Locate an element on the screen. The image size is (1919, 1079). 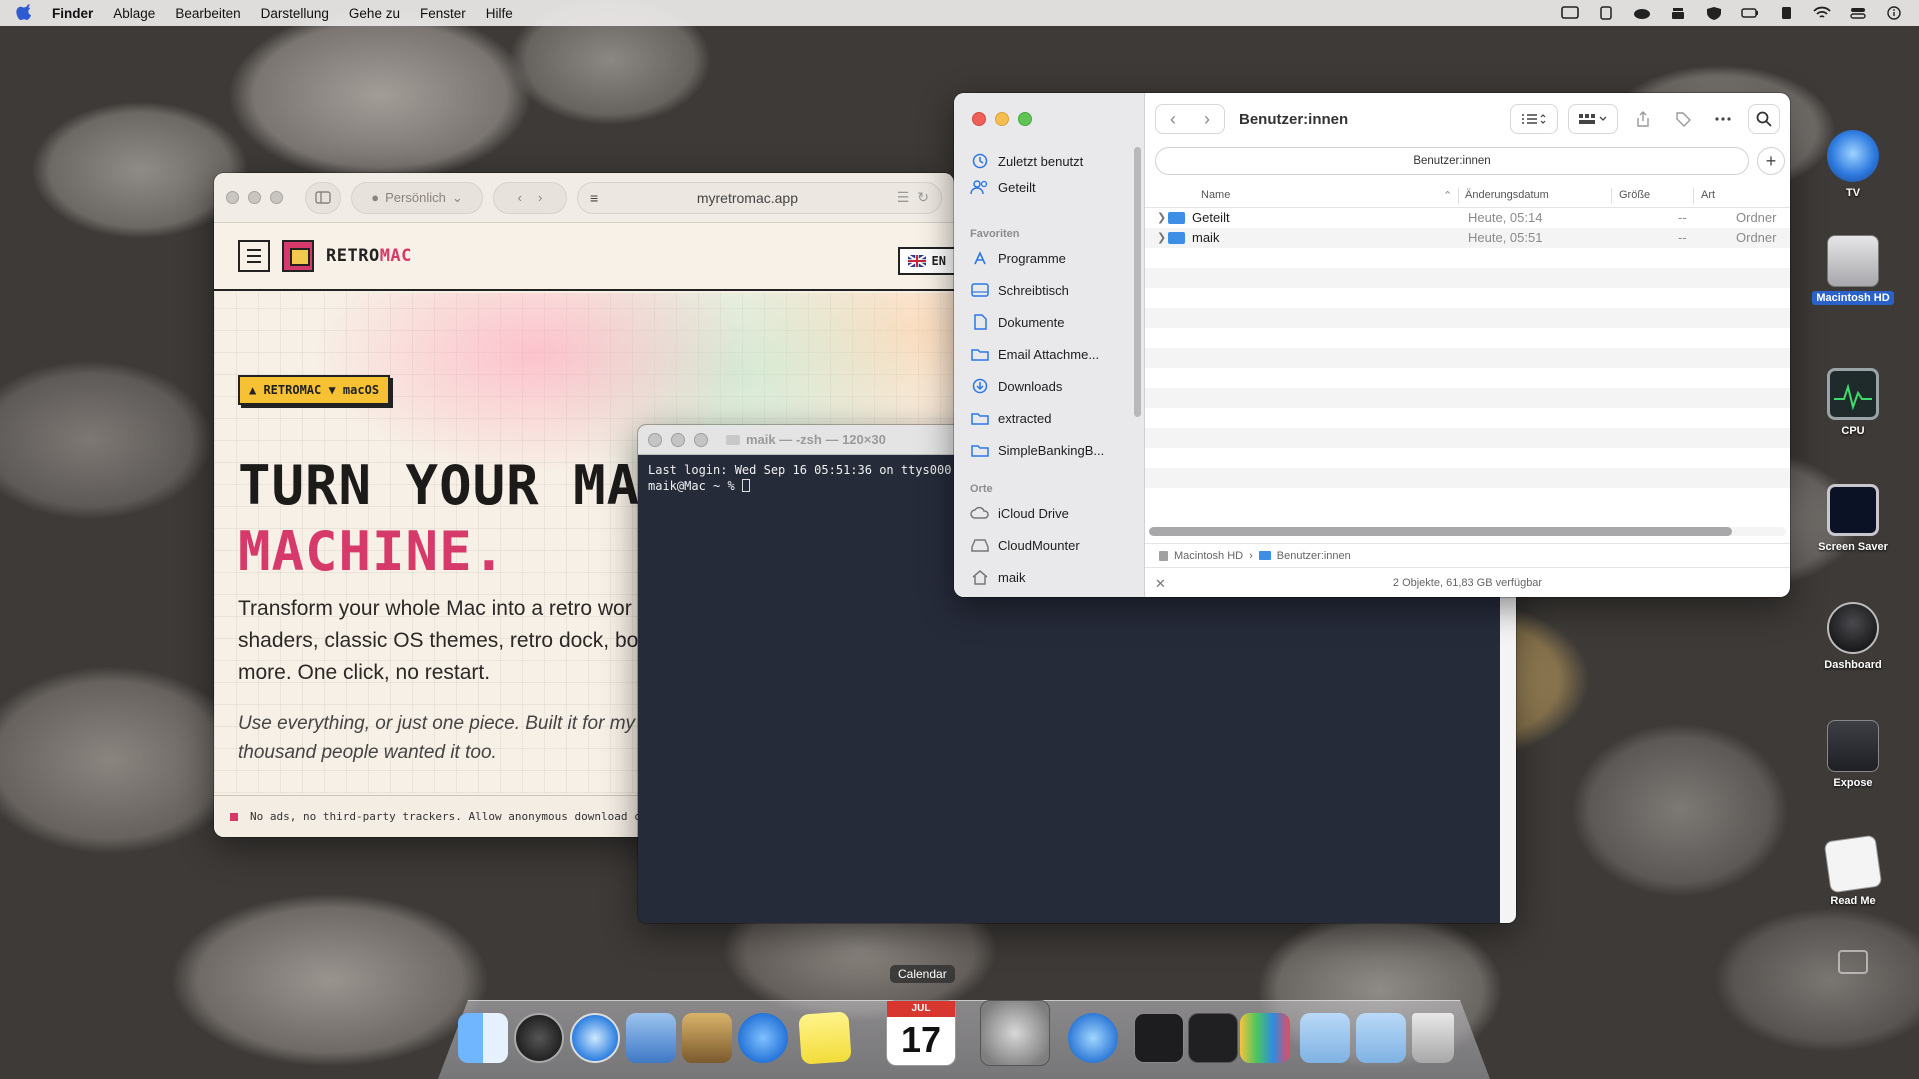
control-center-icon is located at coordinates (1858, 13).